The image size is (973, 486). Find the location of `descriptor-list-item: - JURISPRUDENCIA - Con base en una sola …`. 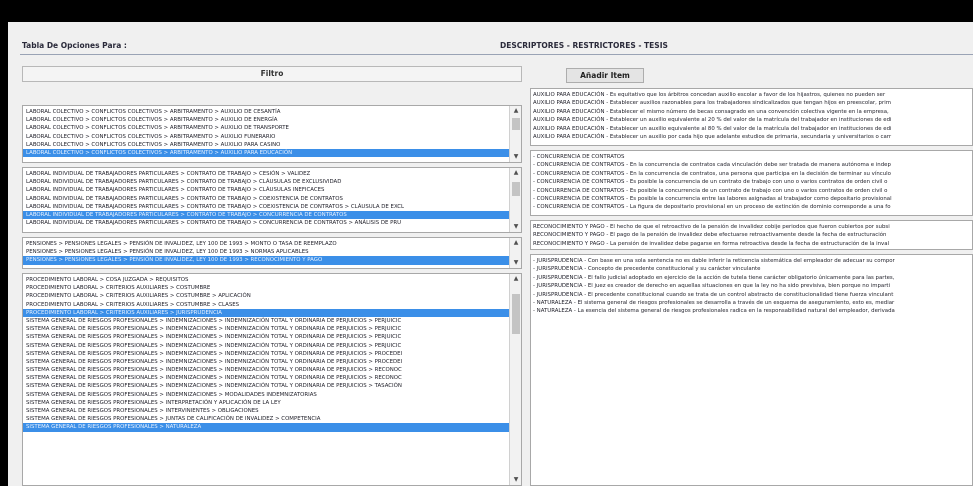

descriptor-list-item: - JURISPRUDENCIA - Con base en una sola … is located at coordinates (752, 261).